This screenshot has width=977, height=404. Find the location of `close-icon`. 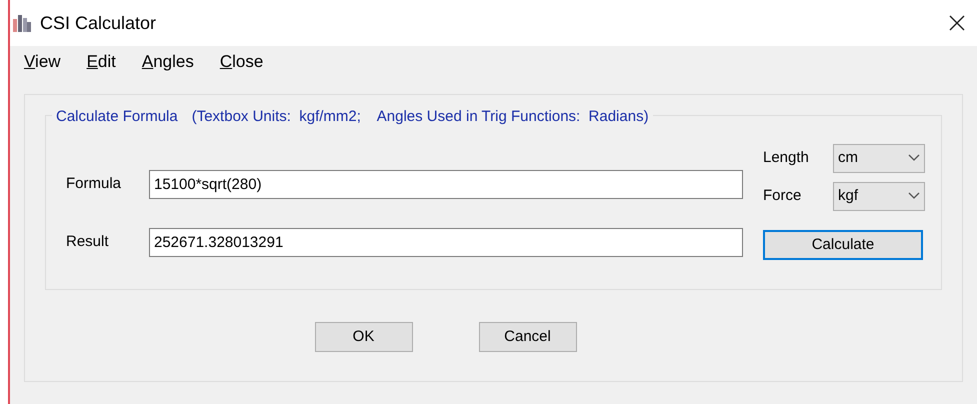

close-icon is located at coordinates (957, 23).